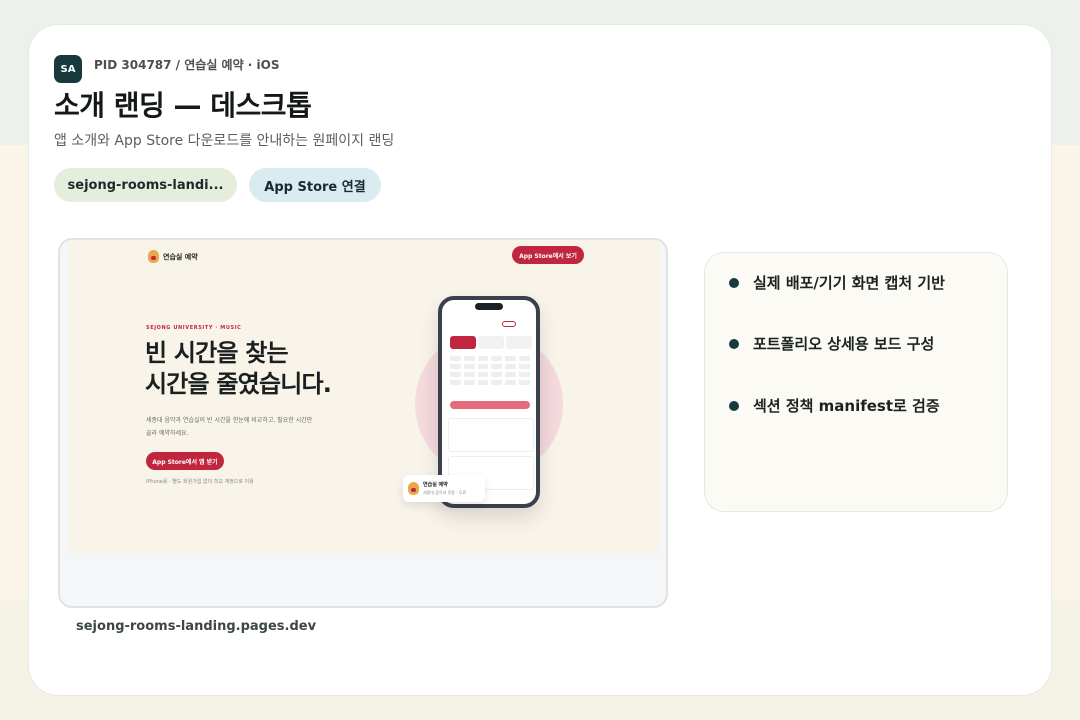 Image resolution: width=1080 pixels, height=720 pixels. What do you see at coordinates (194, 328) in the screenshot?
I see `landing-eyebrow: SEJONG UNIVERSITY · MUSIC` at bounding box center [194, 328].